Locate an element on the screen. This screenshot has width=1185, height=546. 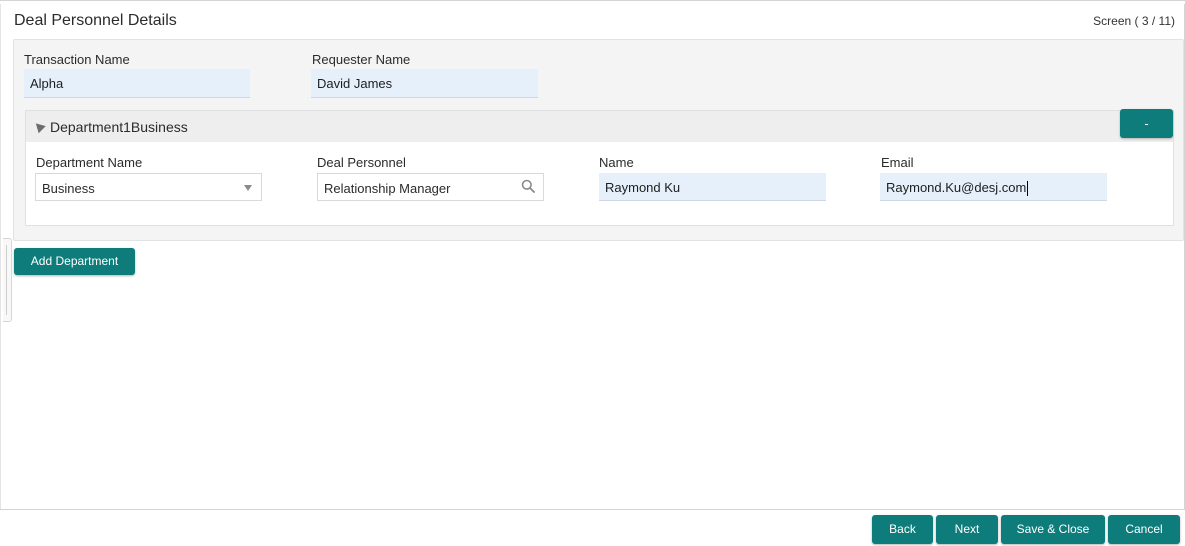
requester-name-field: David James is located at coordinates (424, 83).